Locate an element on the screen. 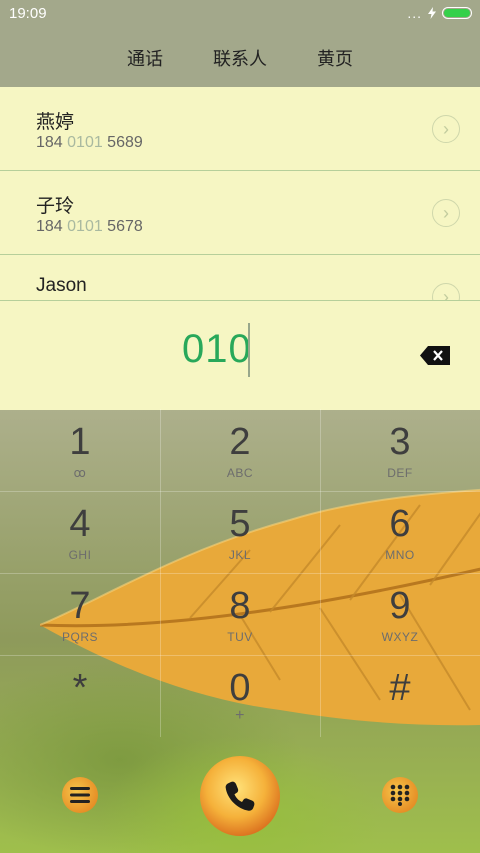  menu-button is located at coordinates (80, 795).